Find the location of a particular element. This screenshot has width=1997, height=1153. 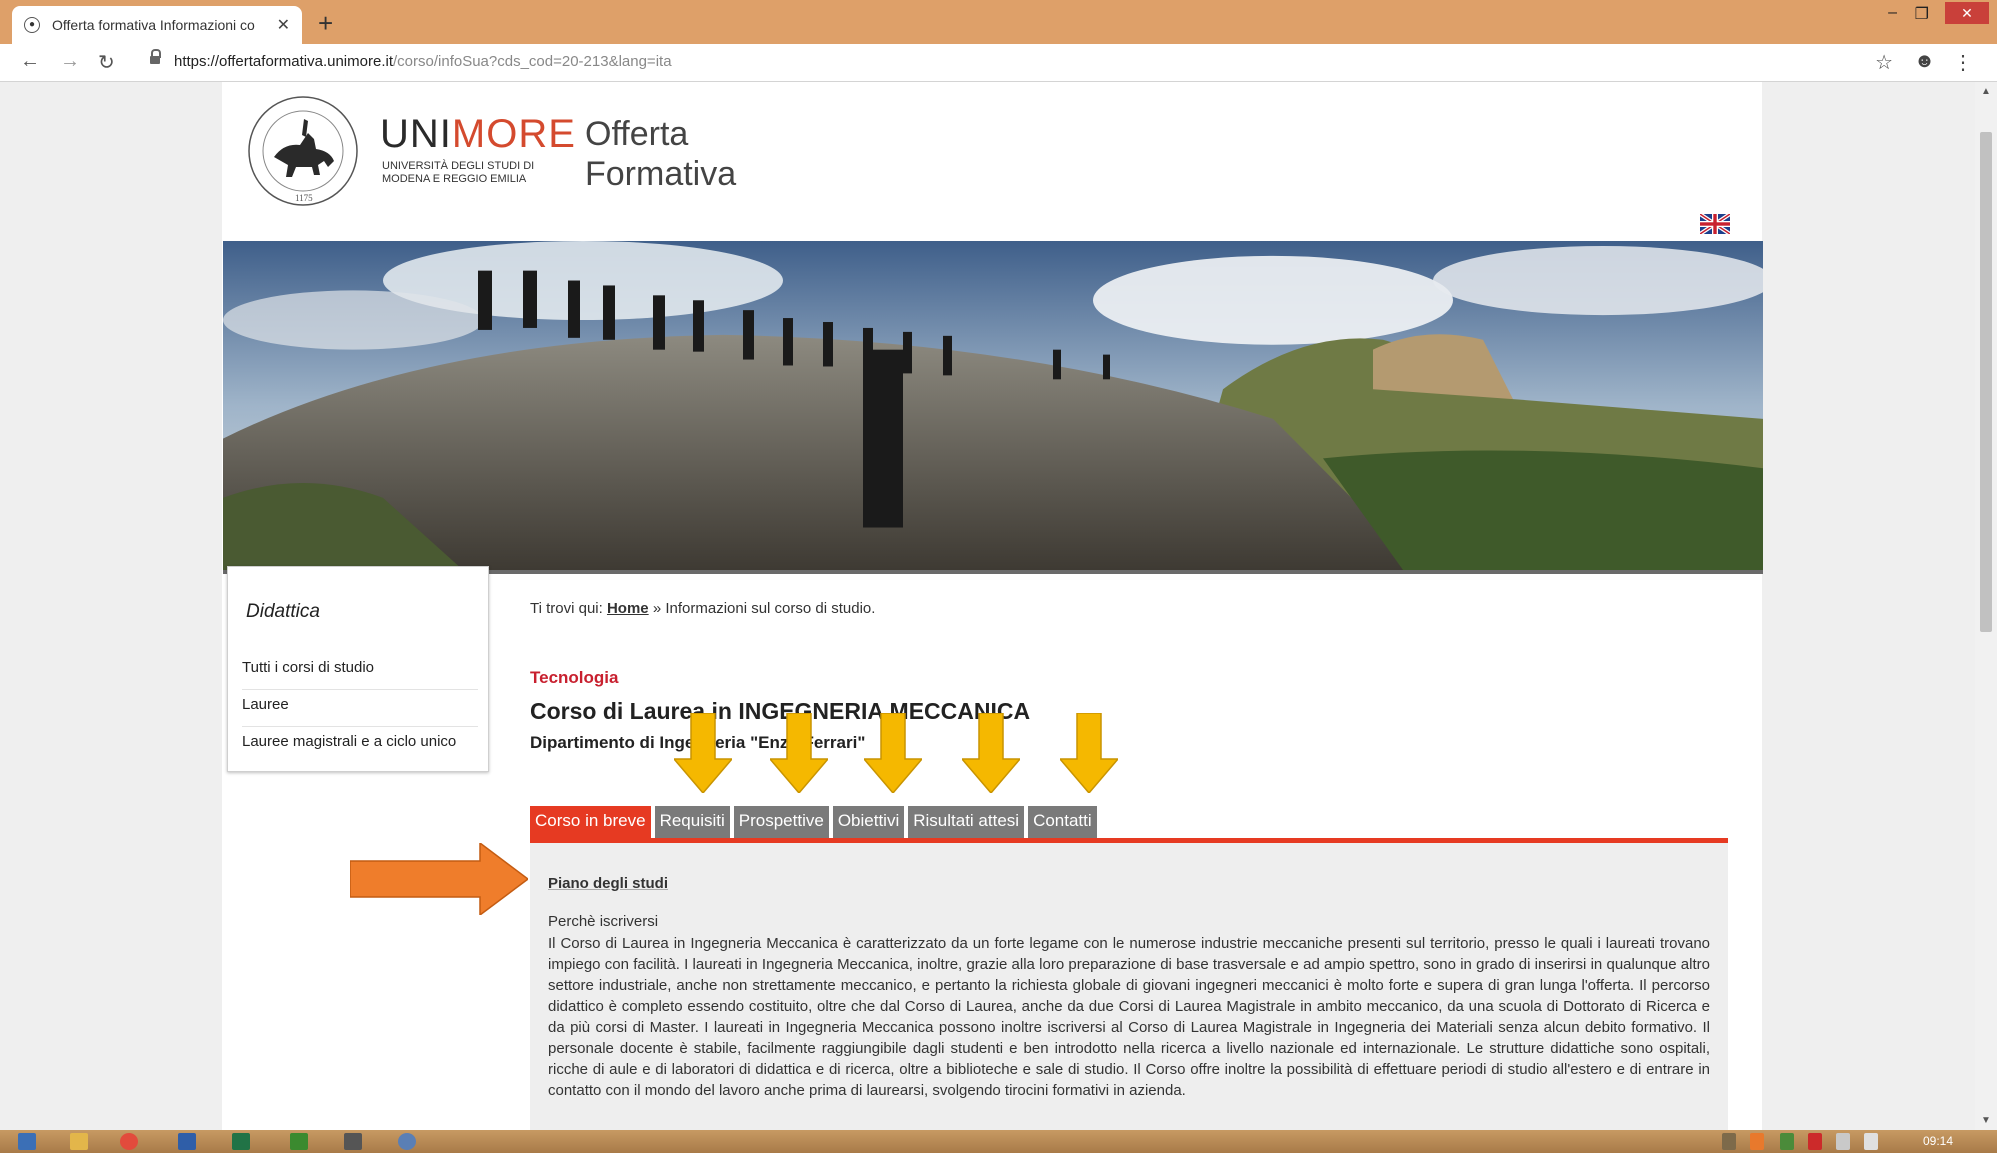

os-taskbar: 09:14 is located at coordinates (998, 1141).